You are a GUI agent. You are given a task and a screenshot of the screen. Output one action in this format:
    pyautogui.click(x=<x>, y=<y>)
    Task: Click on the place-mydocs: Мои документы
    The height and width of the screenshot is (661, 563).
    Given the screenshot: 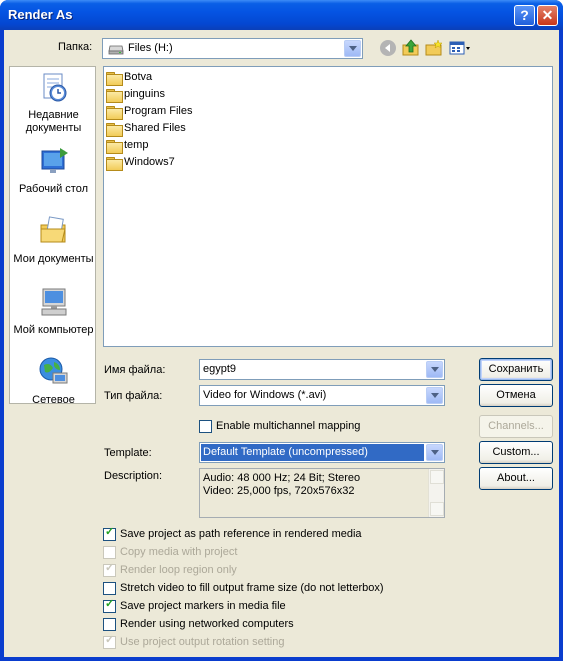 What is the action you would take?
    pyautogui.click(x=53, y=240)
    